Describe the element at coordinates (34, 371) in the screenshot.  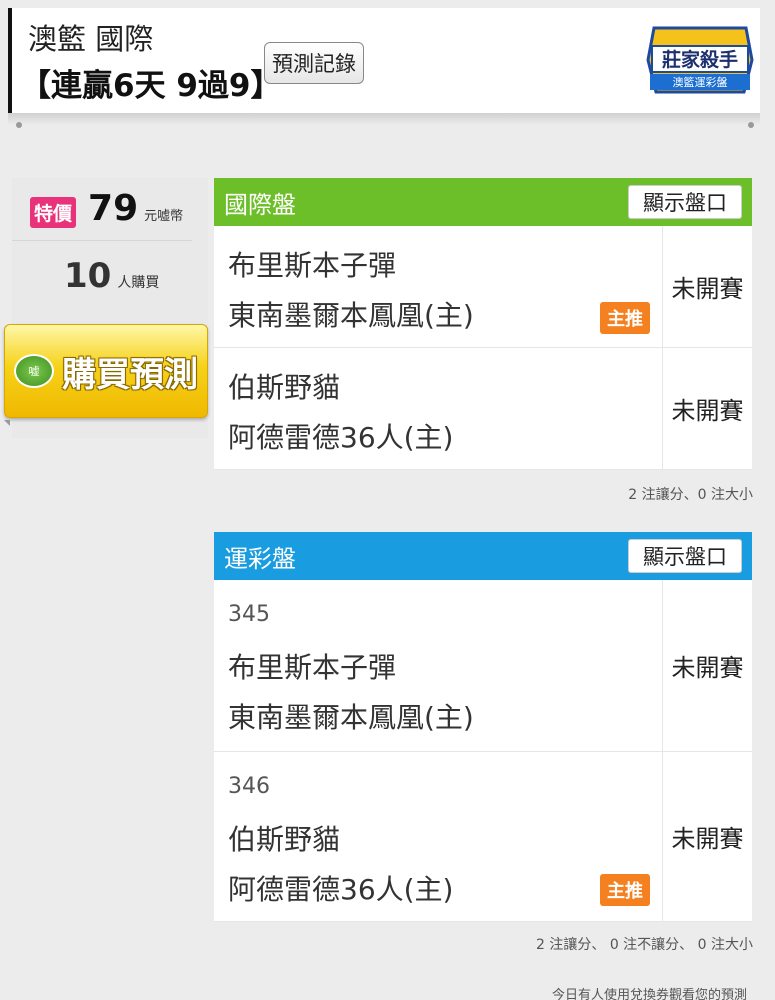
I see `coin-icon: 嘘` at that location.